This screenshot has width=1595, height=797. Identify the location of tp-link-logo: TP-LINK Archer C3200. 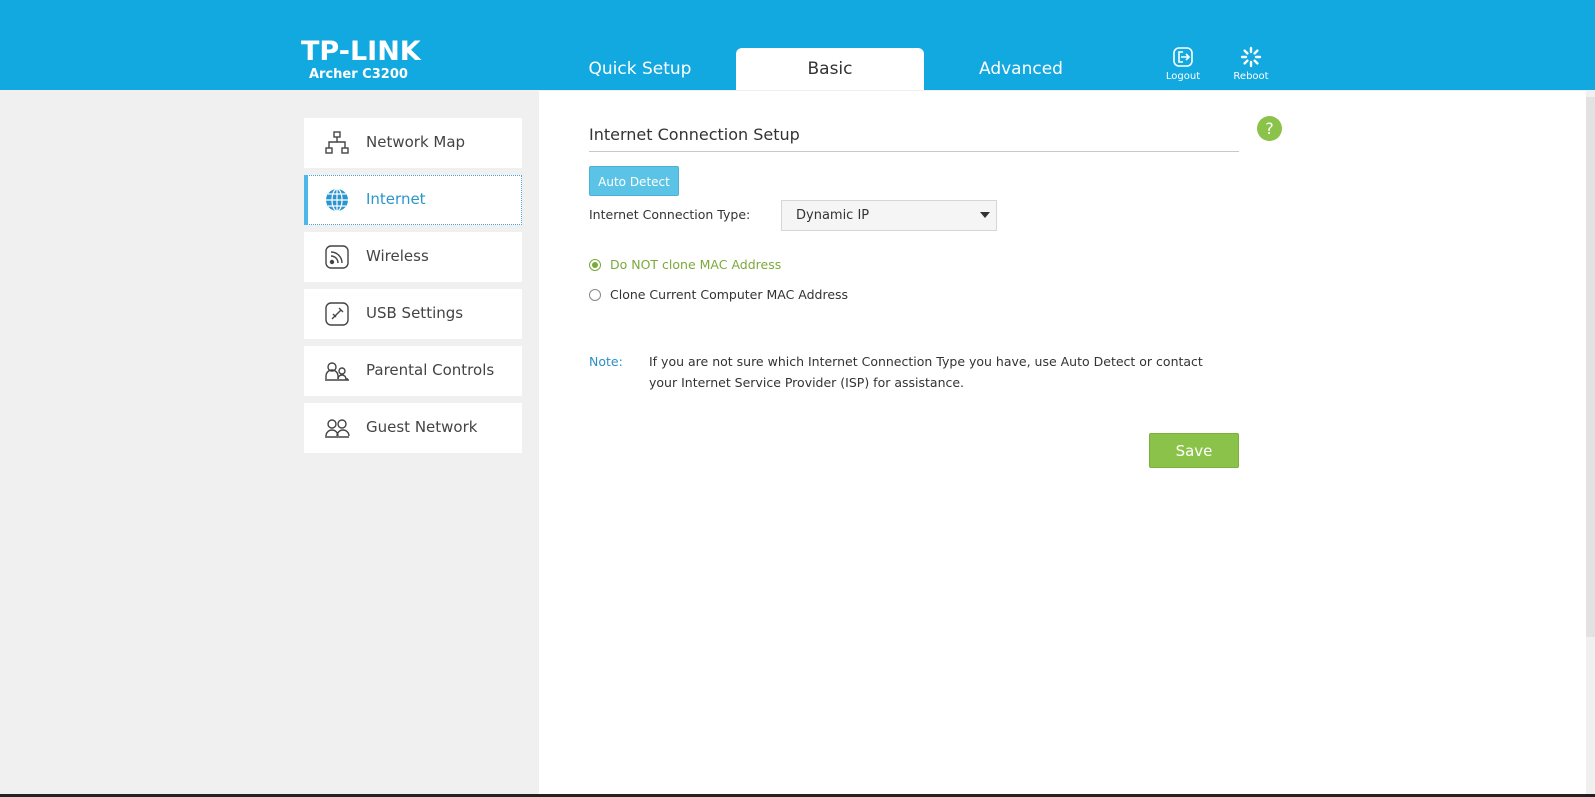
(361, 59).